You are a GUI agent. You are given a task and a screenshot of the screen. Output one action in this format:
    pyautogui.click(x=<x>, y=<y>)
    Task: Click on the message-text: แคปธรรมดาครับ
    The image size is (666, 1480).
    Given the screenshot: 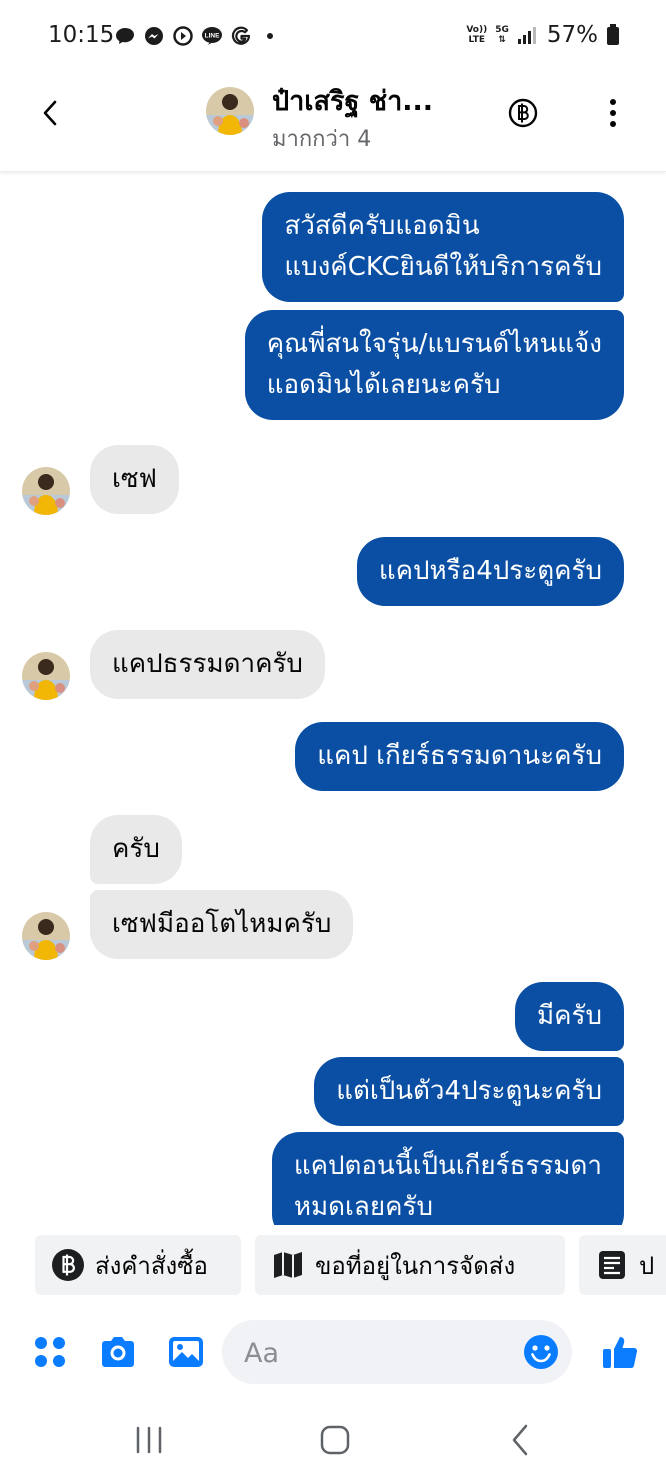 What is the action you would take?
    pyautogui.click(x=207, y=664)
    